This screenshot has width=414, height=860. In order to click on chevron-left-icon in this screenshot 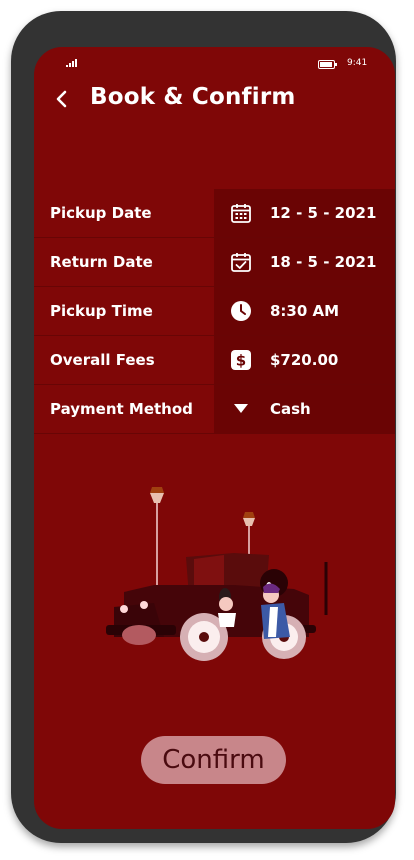, I will do `click(62, 99)`.